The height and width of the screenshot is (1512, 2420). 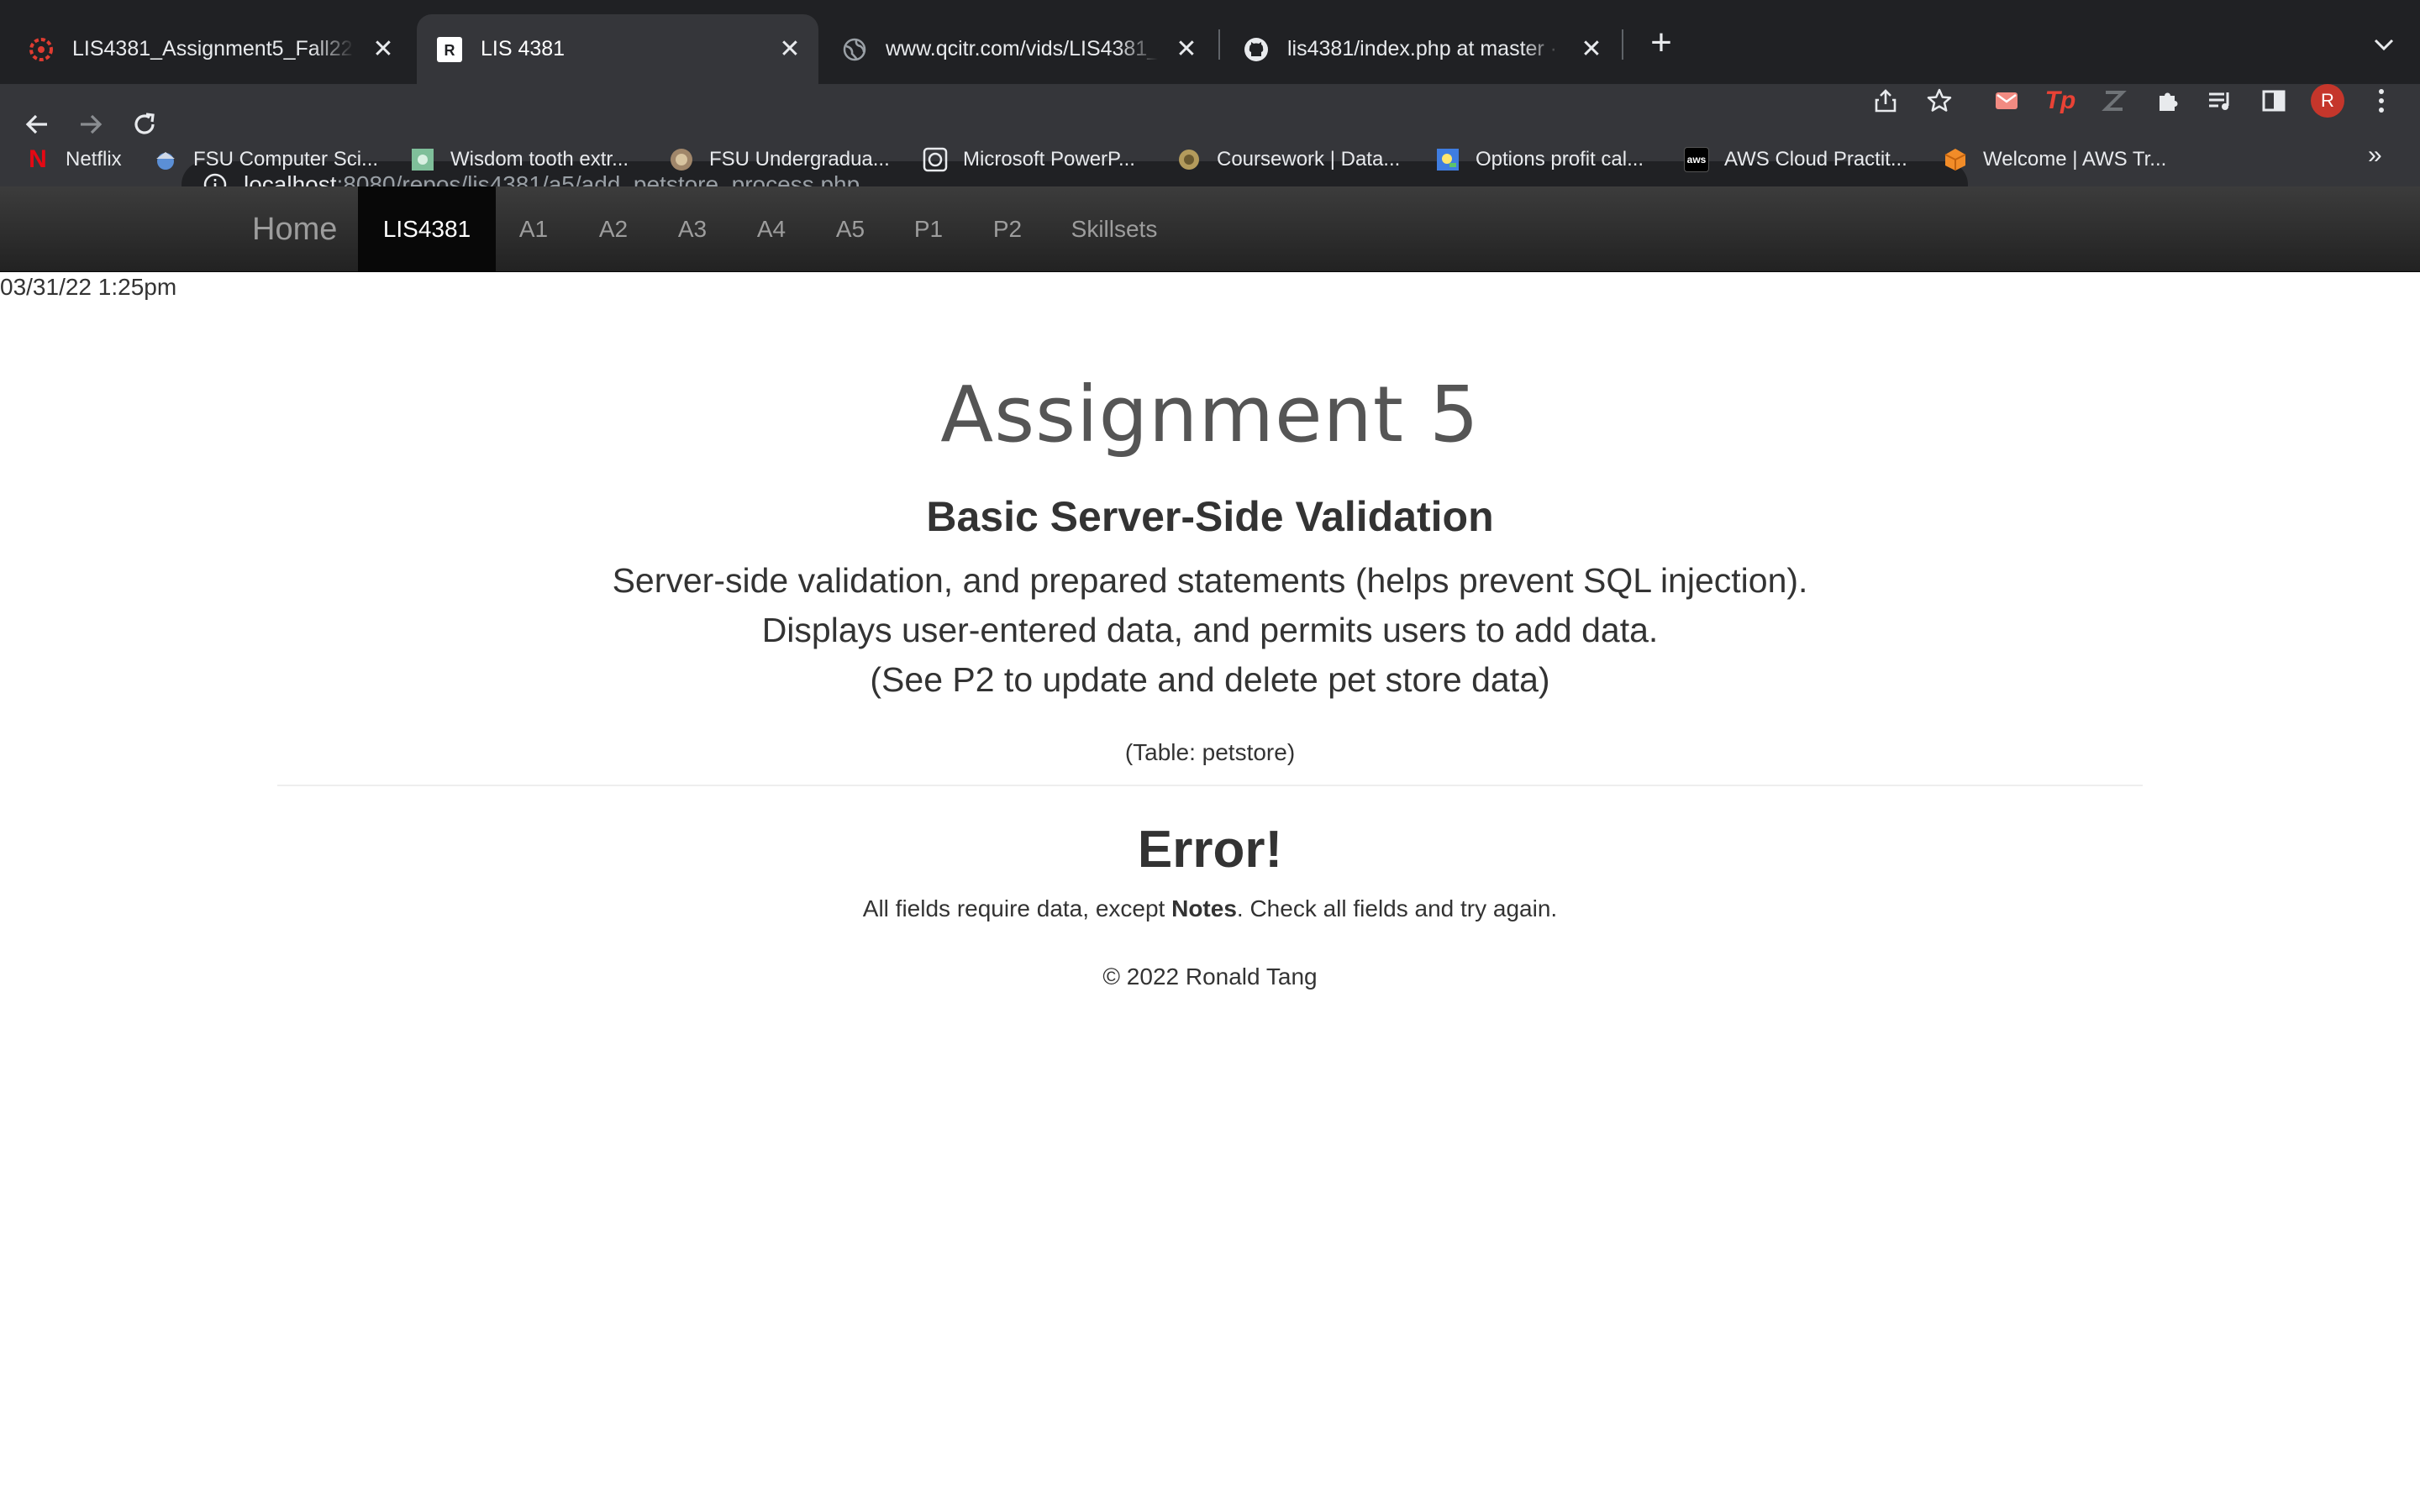 What do you see at coordinates (1204, 908) in the screenshot?
I see `error-field-name: Notes` at bounding box center [1204, 908].